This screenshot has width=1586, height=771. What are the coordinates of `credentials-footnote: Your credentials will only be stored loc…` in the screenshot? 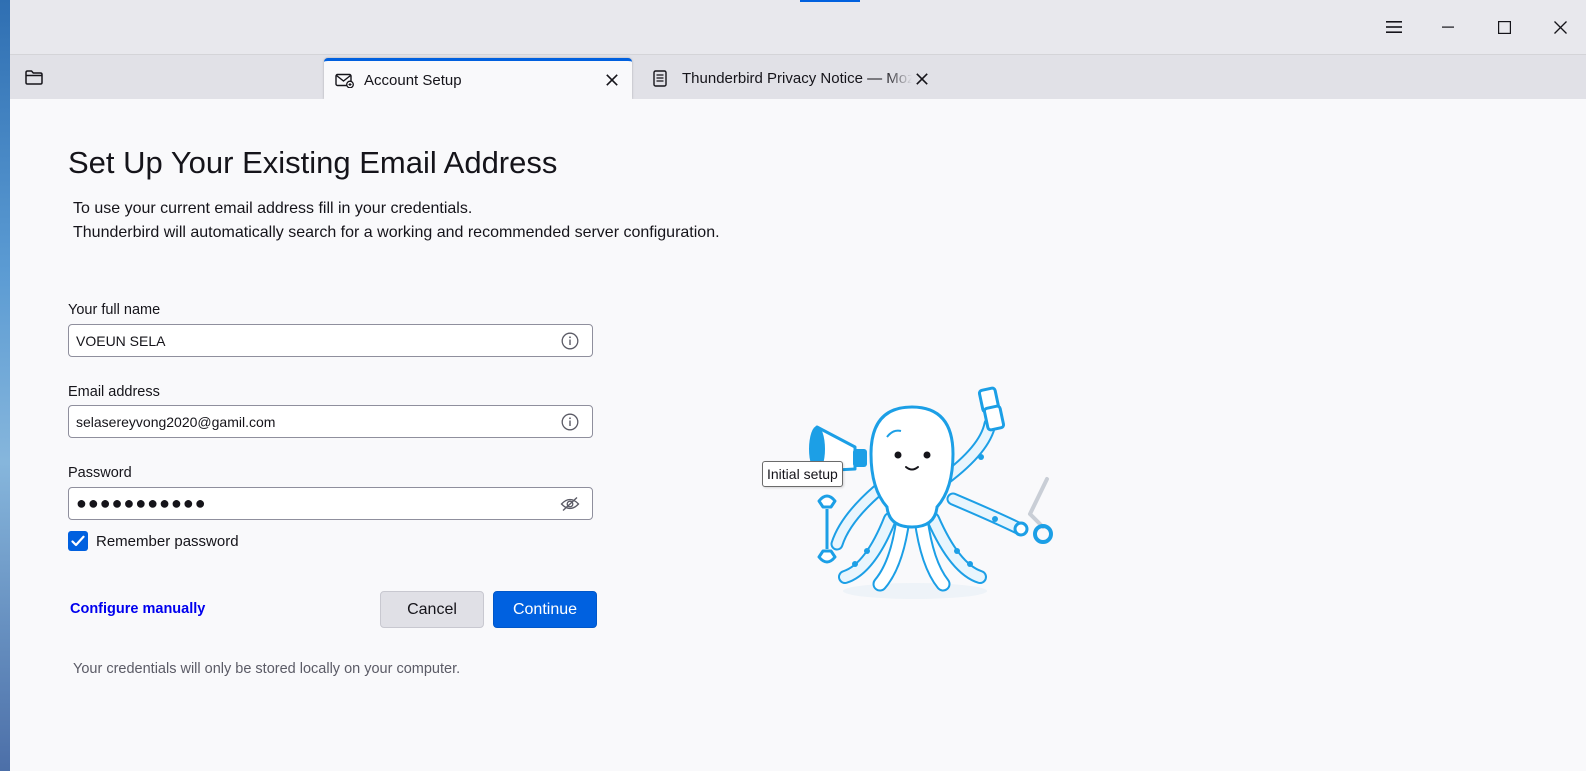 It's located at (267, 669).